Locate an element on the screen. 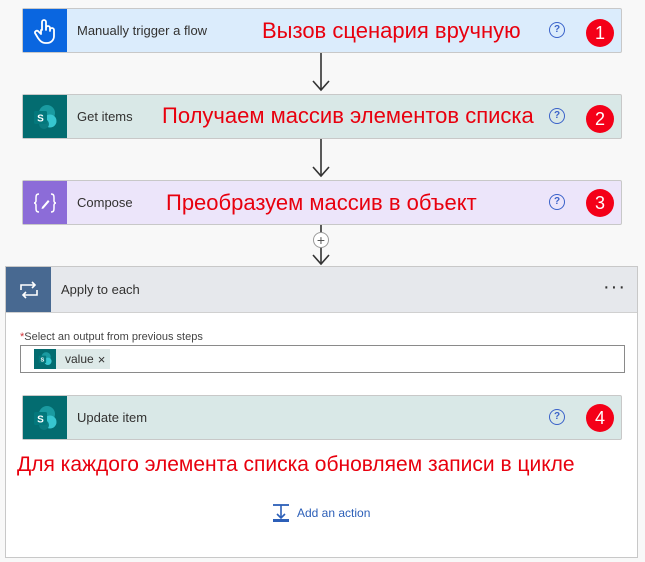 This screenshot has width=645, height=562. add-action-button: Add an action is located at coordinates (320, 513).